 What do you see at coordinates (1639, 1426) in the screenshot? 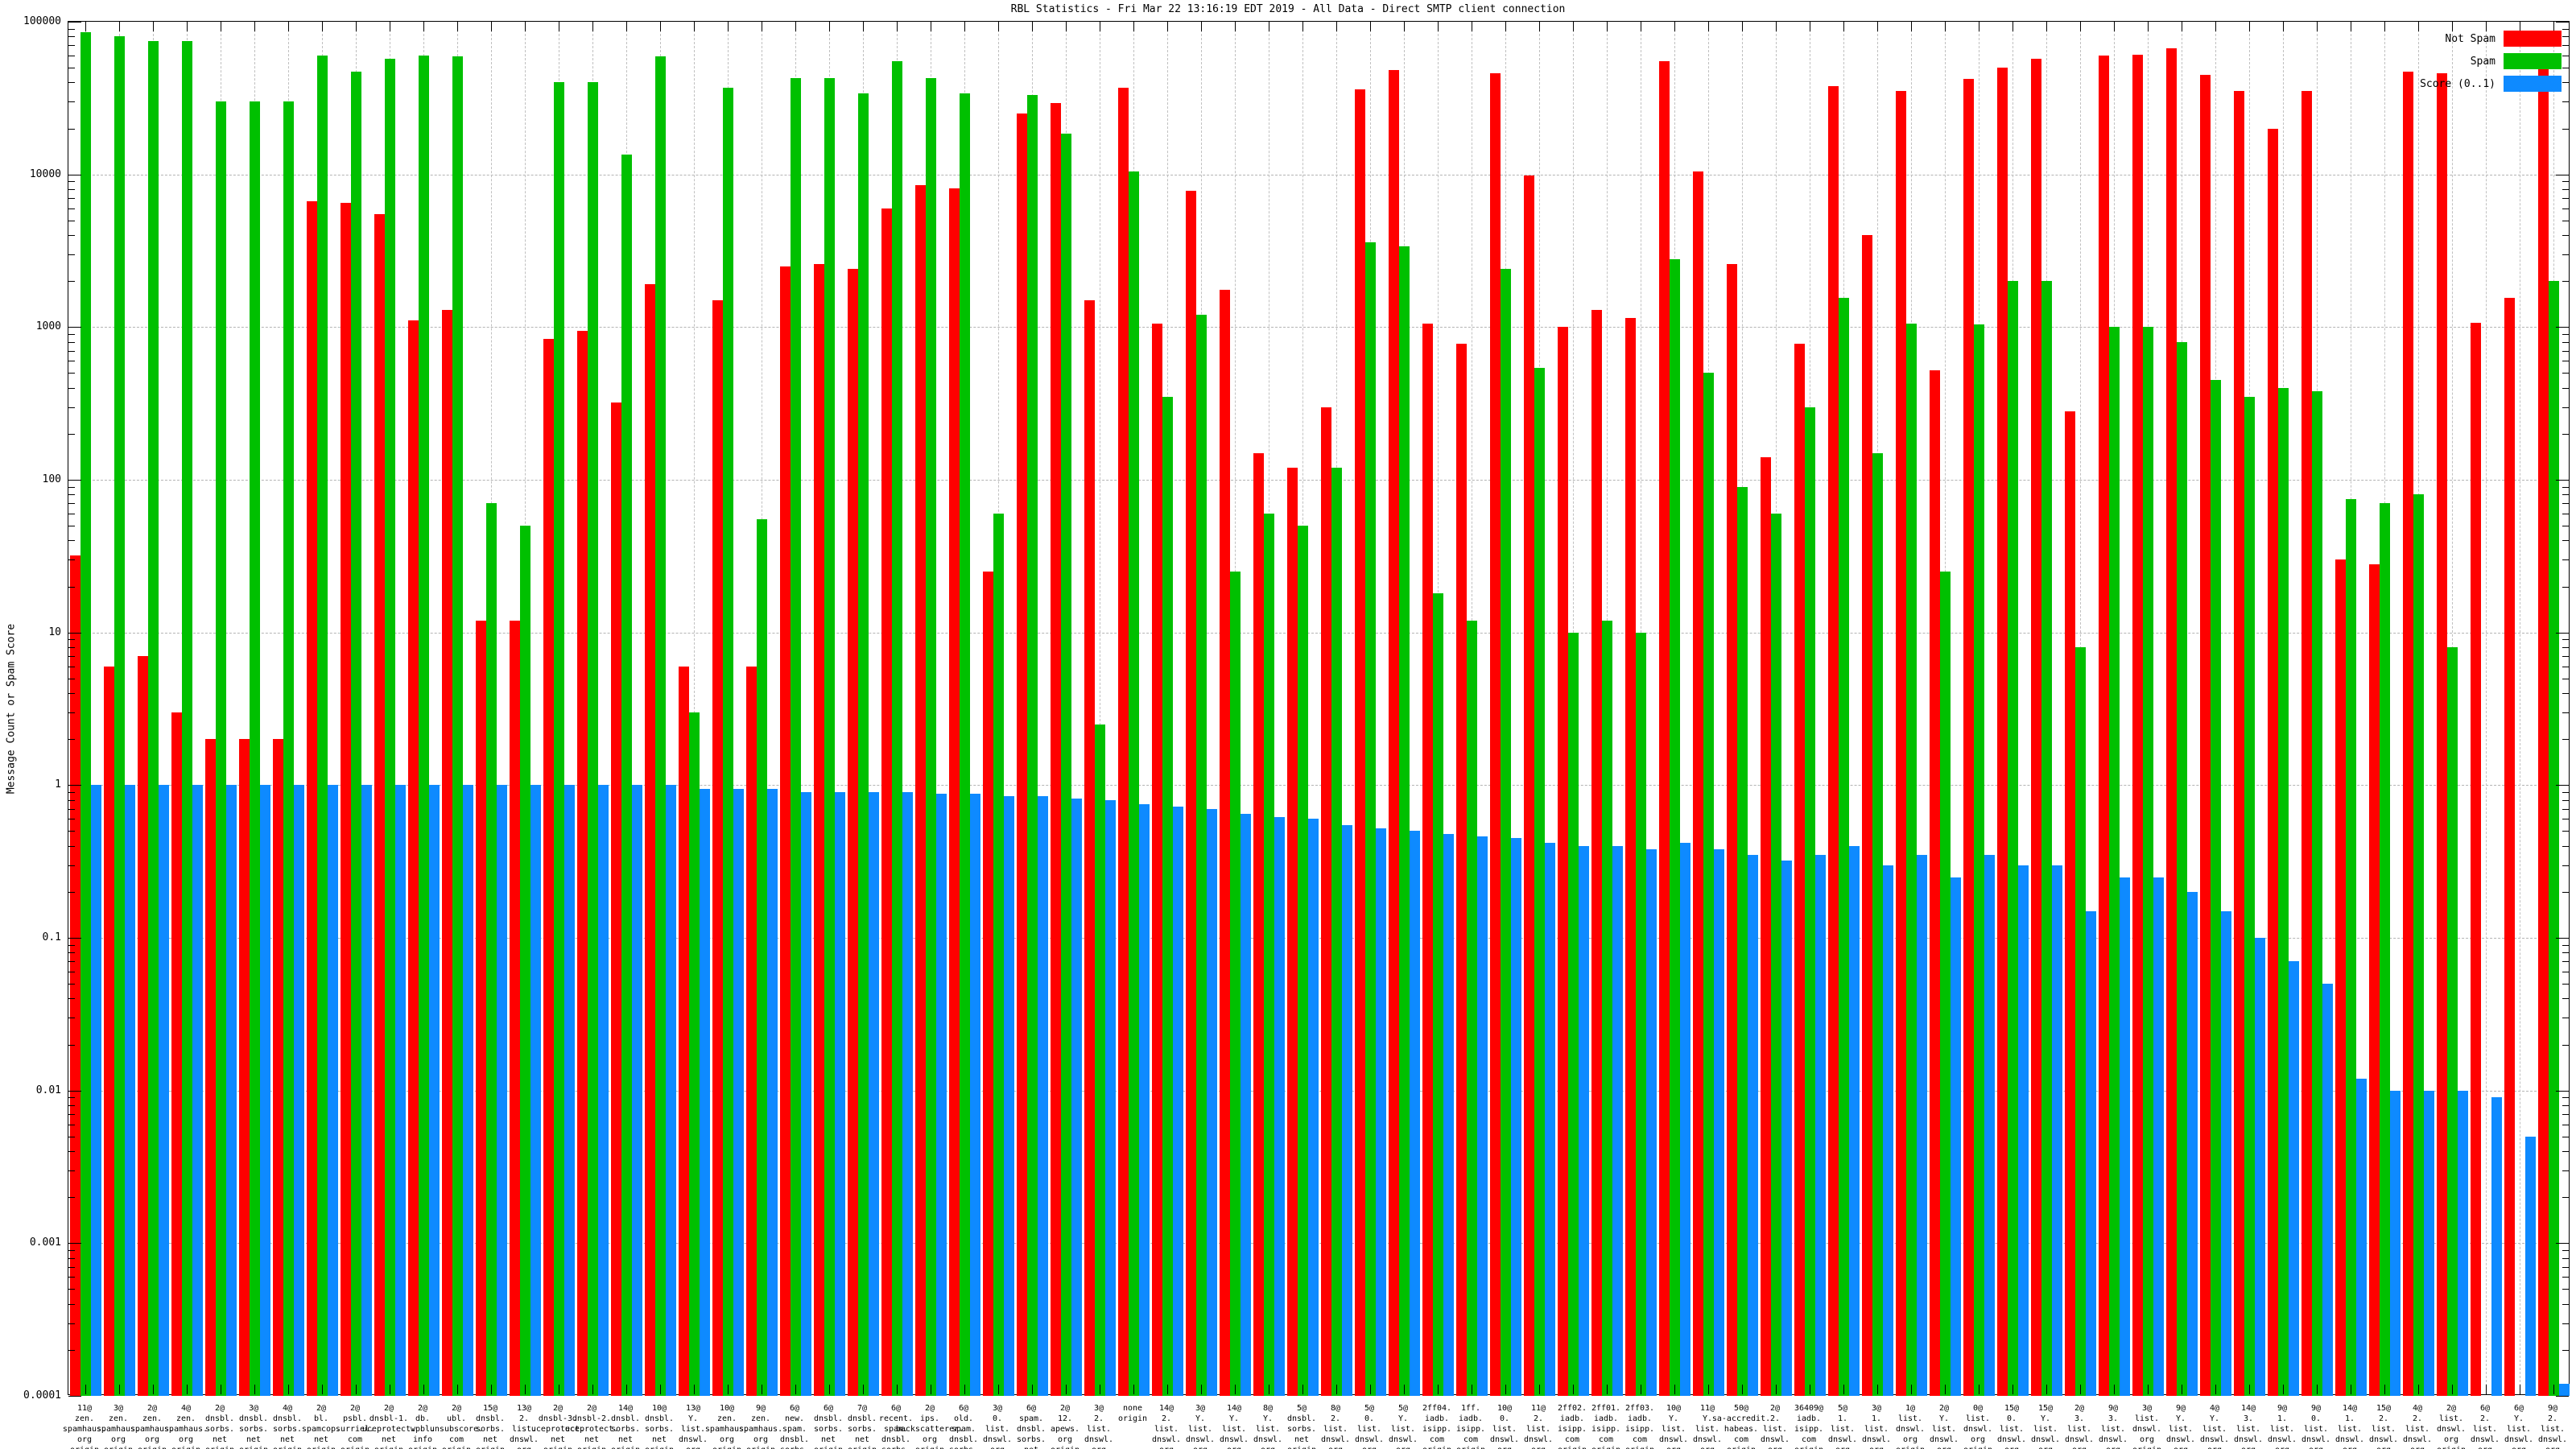
I see `x-tick-label: 2ff03. iadb. isipp. com origin` at bounding box center [1639, 1426].